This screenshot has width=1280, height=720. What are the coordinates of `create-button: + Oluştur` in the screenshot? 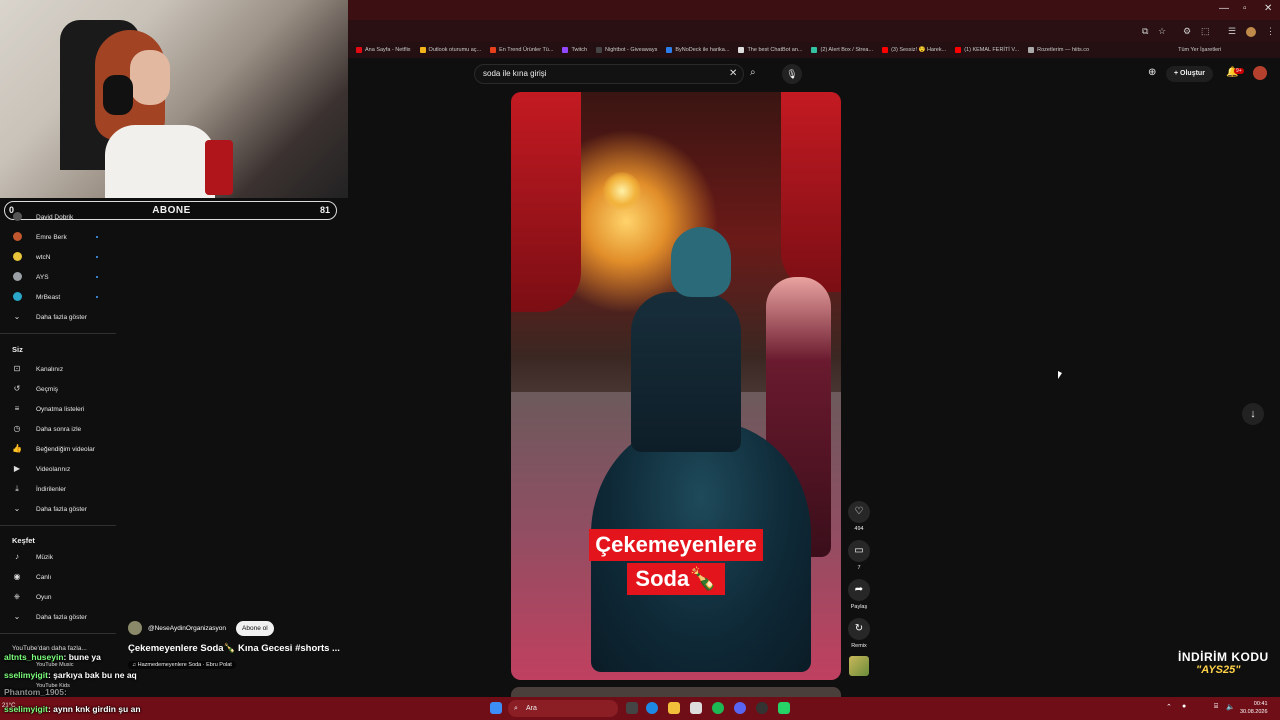 It's located at (1189, 74).